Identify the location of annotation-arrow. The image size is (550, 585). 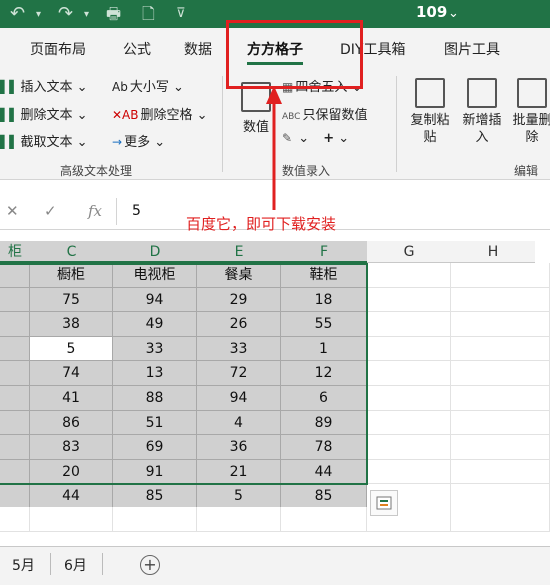
(274, 148).